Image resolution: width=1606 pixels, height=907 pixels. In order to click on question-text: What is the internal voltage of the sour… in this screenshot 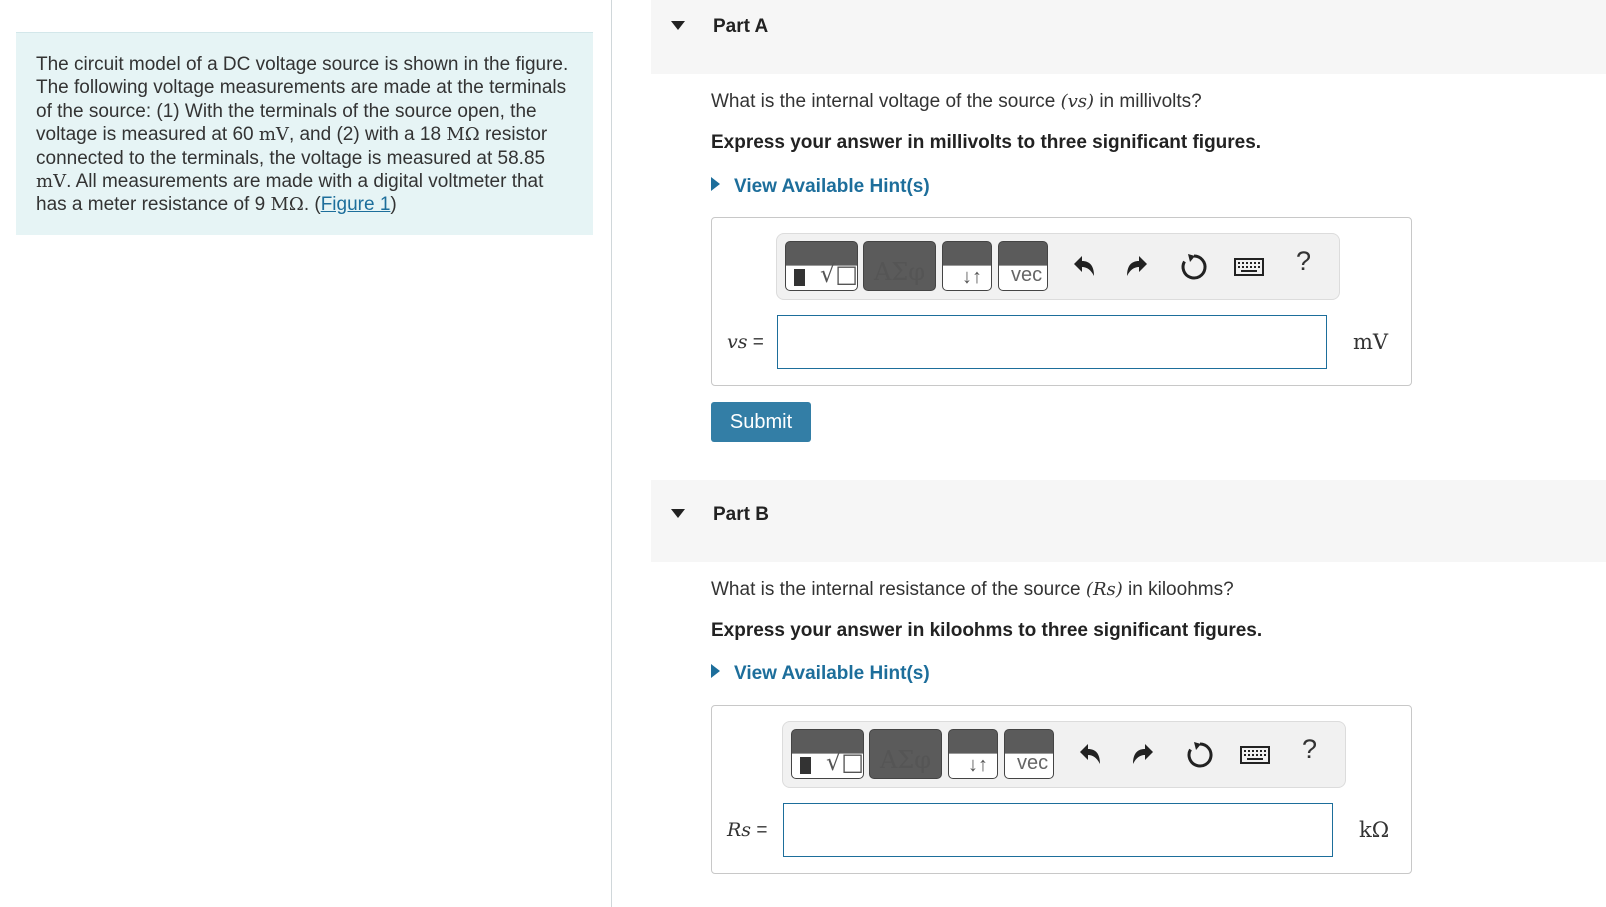, I will do `click(886, 101)`.